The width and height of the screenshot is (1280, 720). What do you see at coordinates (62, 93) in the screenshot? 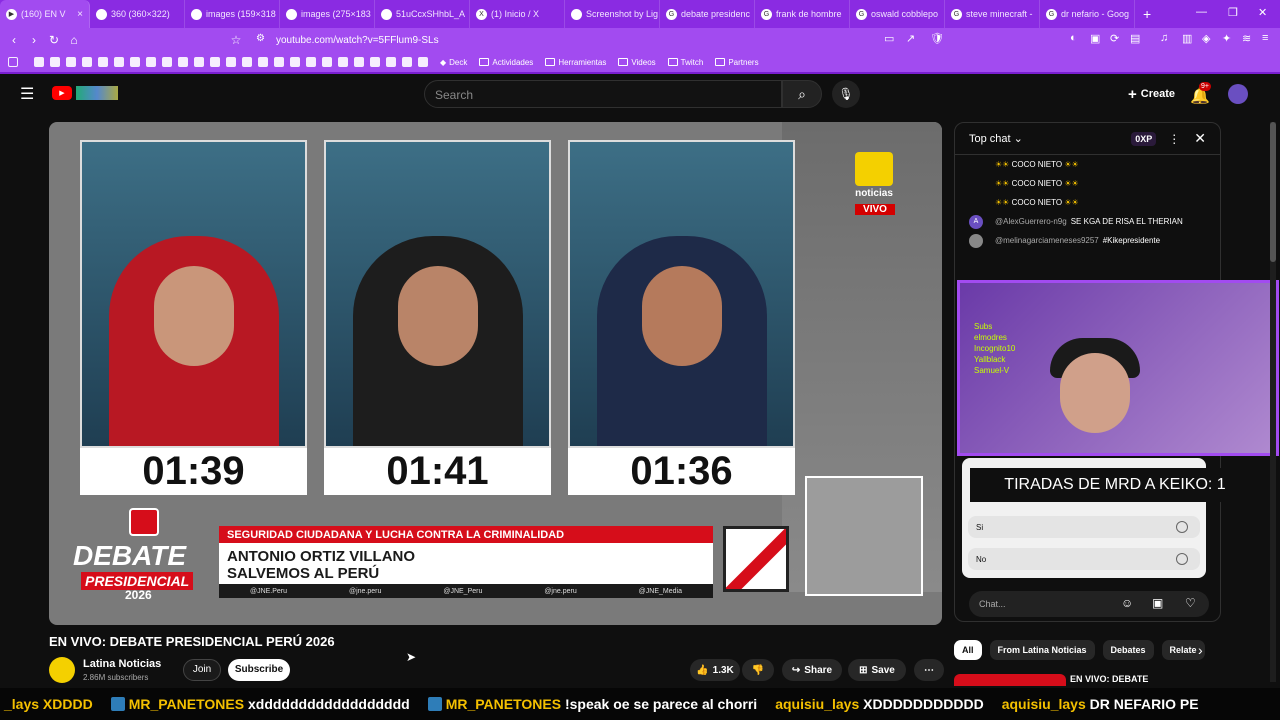
I see `youtube-logo-icon: ▶` at bounding box center [62, 93].